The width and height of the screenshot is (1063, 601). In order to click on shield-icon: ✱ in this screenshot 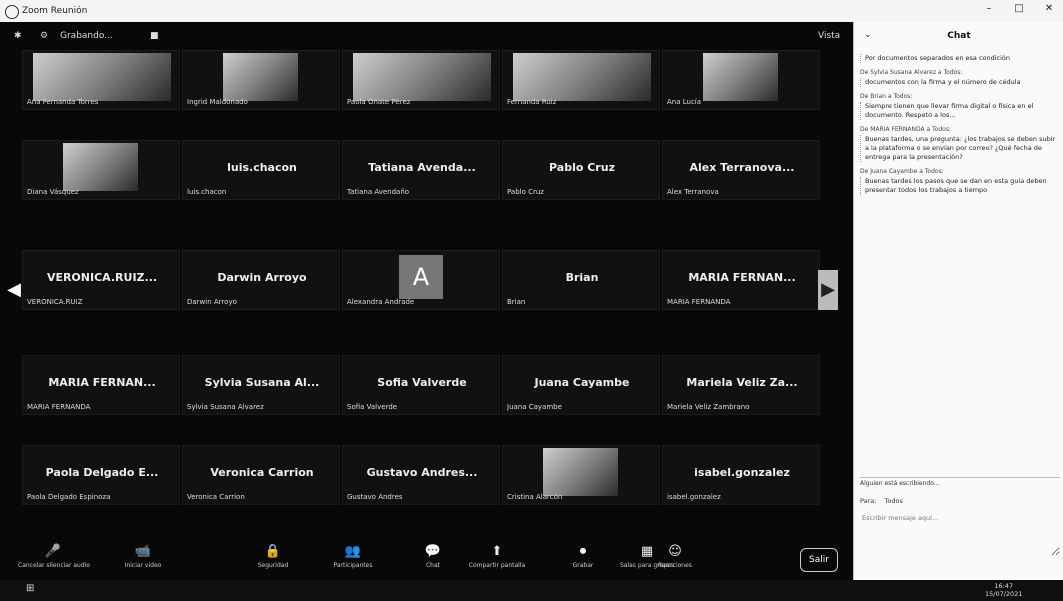, I will do `click(18, 36)`.